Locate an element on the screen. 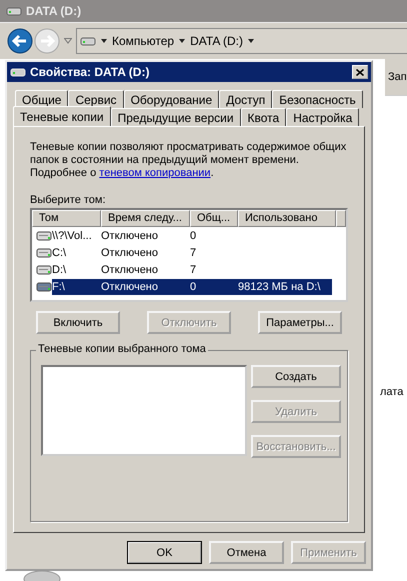 The image size is (407, 581). tab: Доступ is located at coordinates (245, 99).